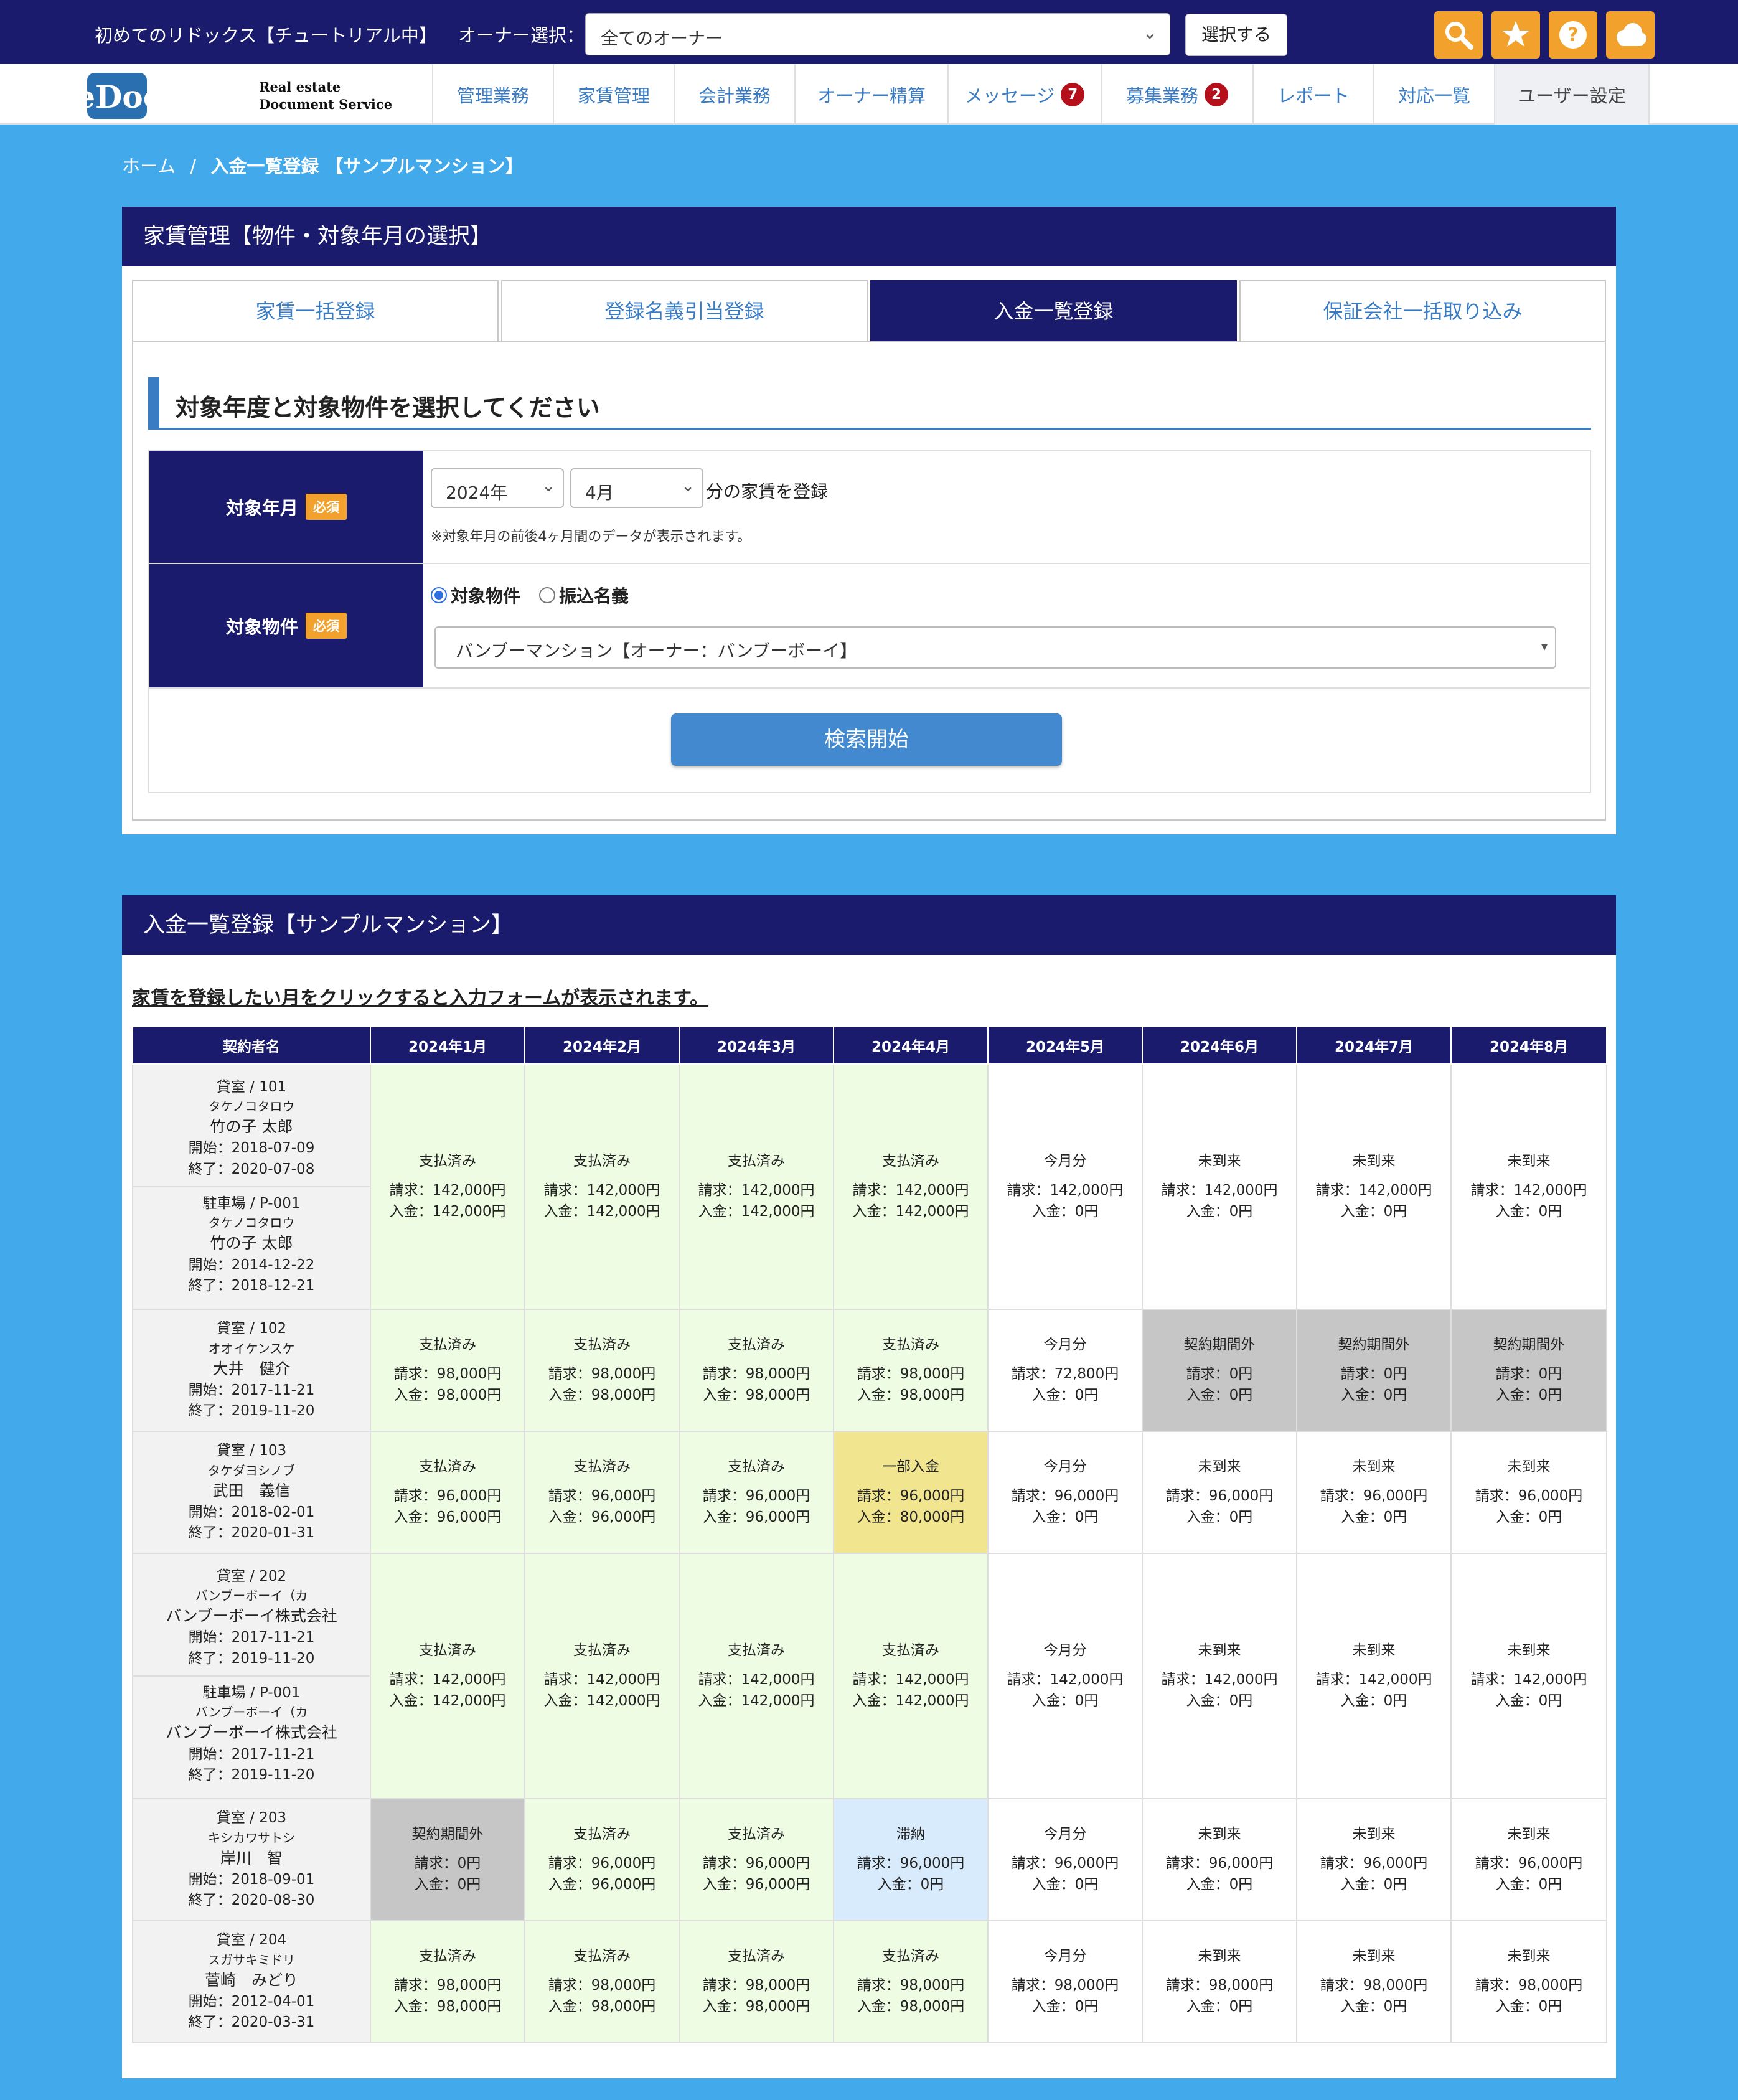 The height and width of the screenshot is (2100, 1738). What do you see at coordinates (636, 488) in the screenshot?
I see `month-select: 4月 ⌄` at bounding box center [636, 488].